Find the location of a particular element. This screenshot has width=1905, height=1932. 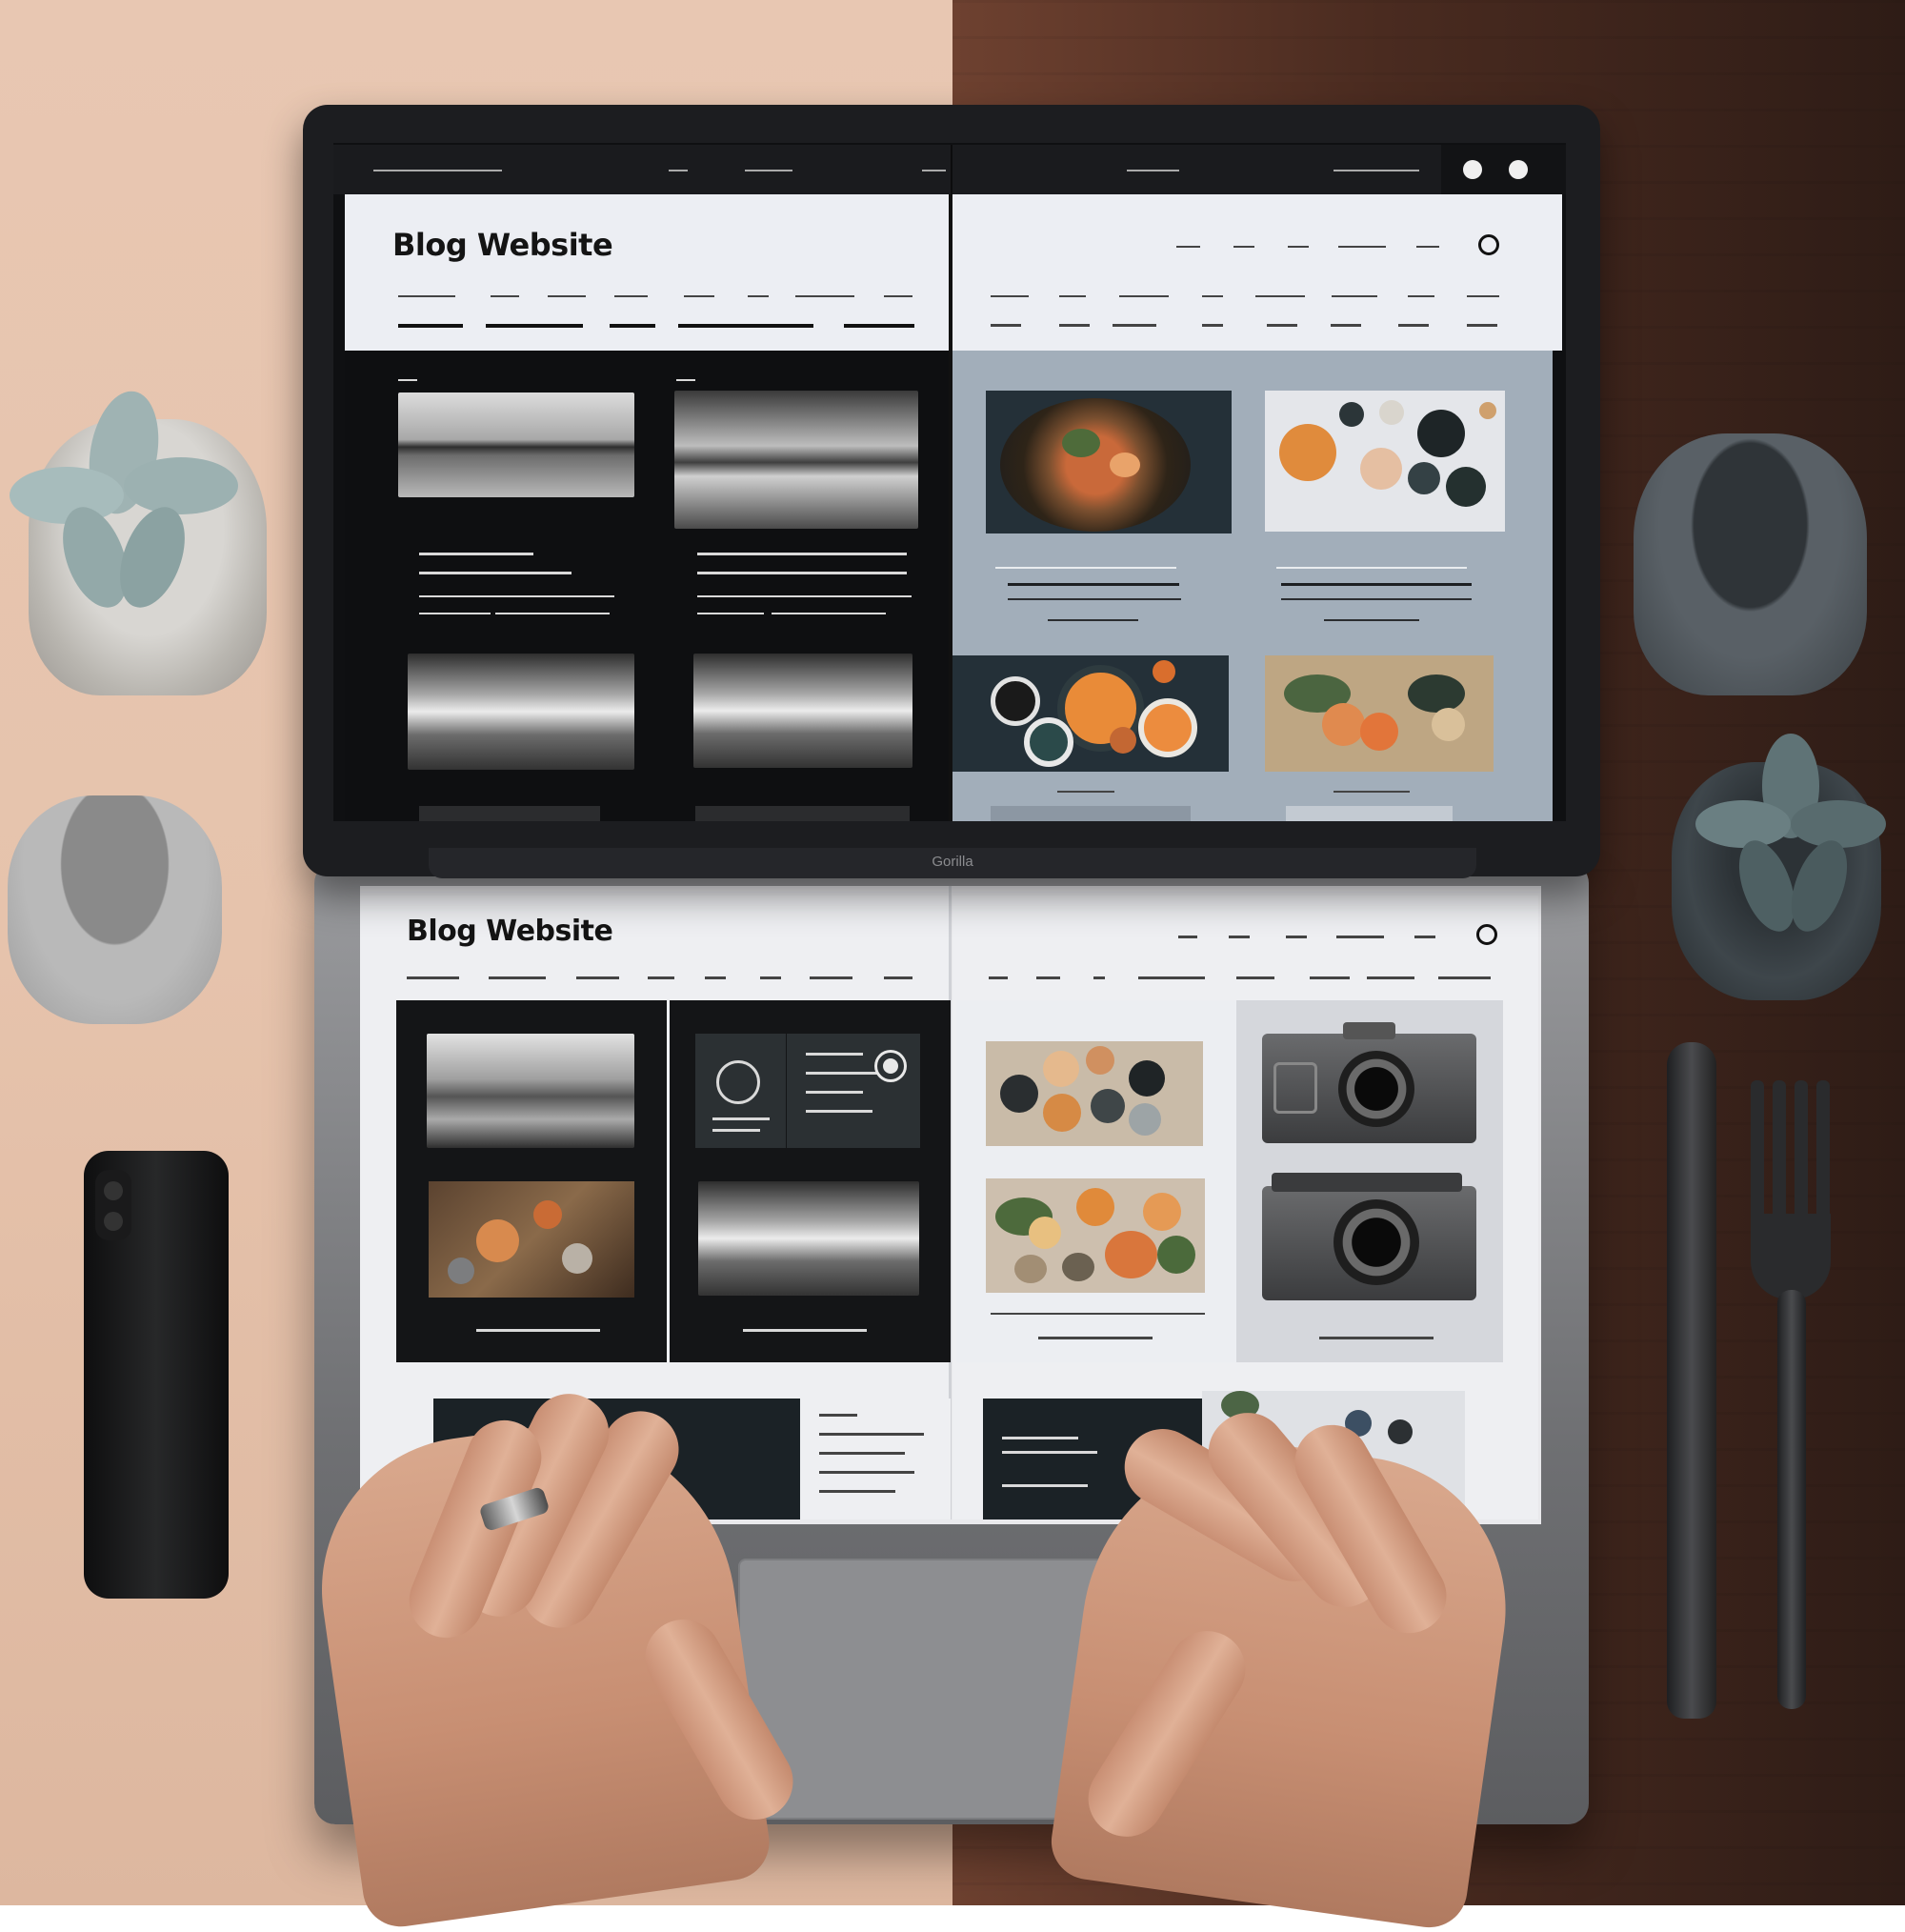

help-icon is located at coordinates (1488, 245).